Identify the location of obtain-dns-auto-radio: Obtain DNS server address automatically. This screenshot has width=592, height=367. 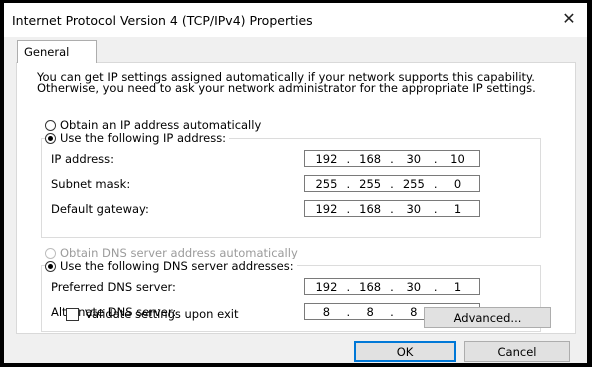
(171, 253).